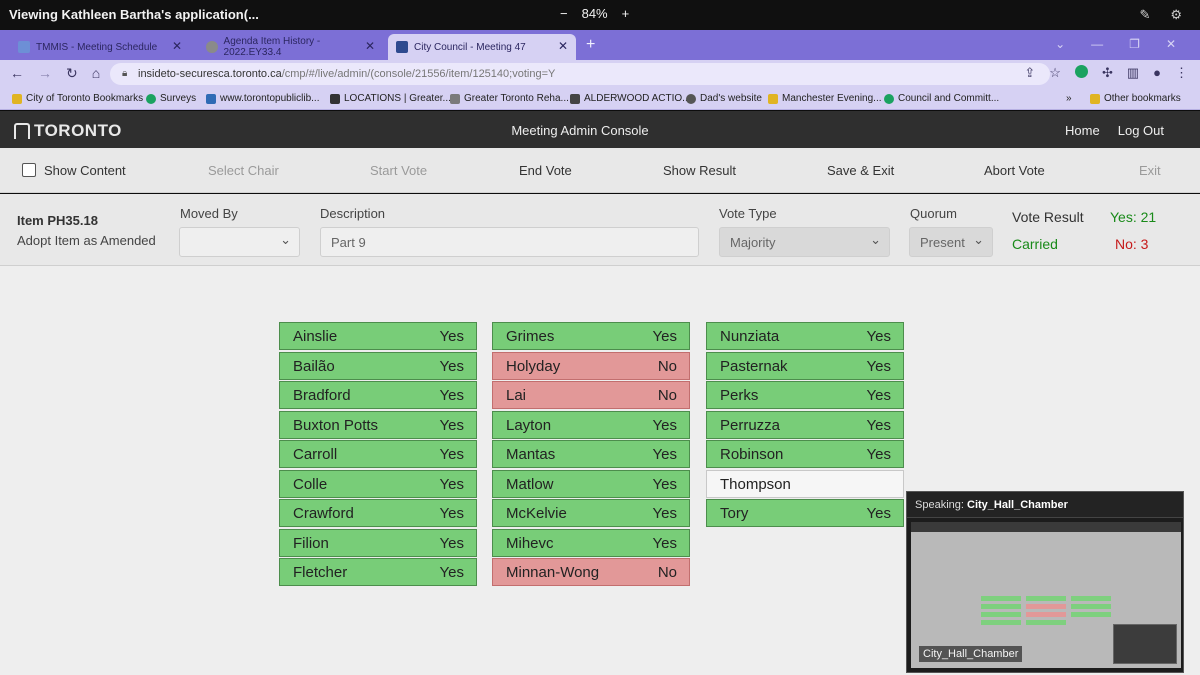 Image resolution: width=1200 pixels, height=675 pixels. I want to click on address-icons: ⇪ ☆ ✣ ▥ ● ⋮, so click(1106, 73).